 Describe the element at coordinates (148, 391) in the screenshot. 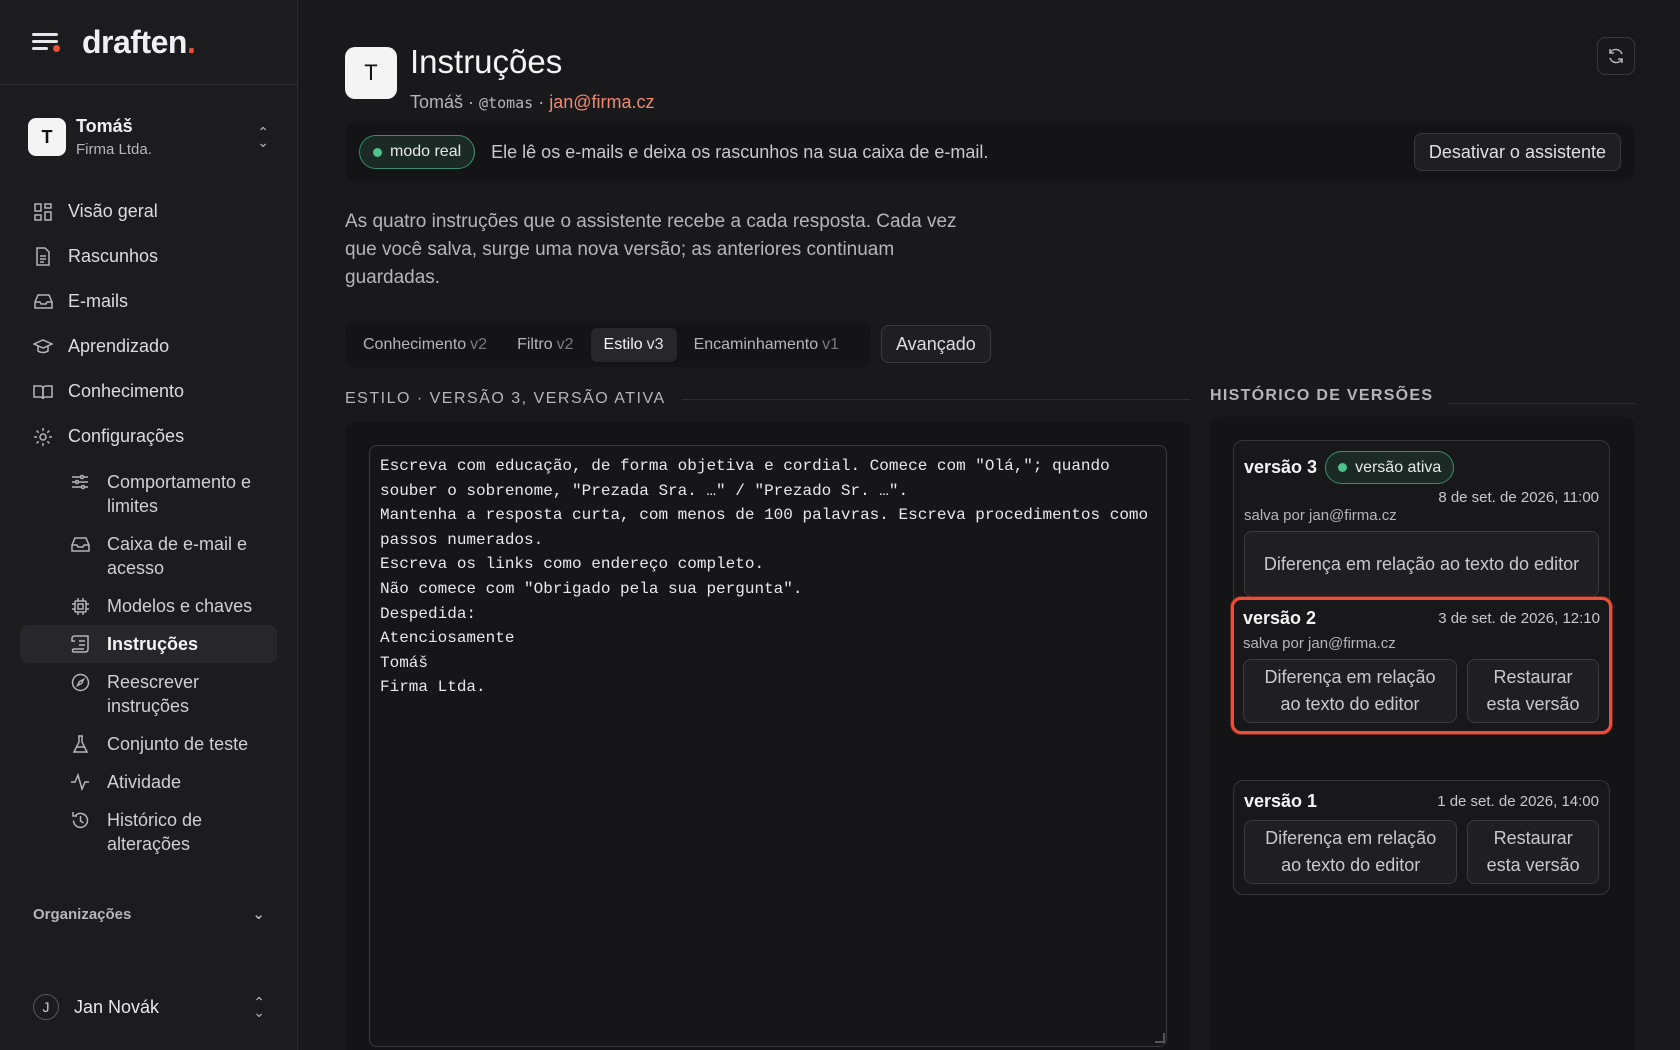

I see `nav-item-knowledge: Conhecimento` at that location.